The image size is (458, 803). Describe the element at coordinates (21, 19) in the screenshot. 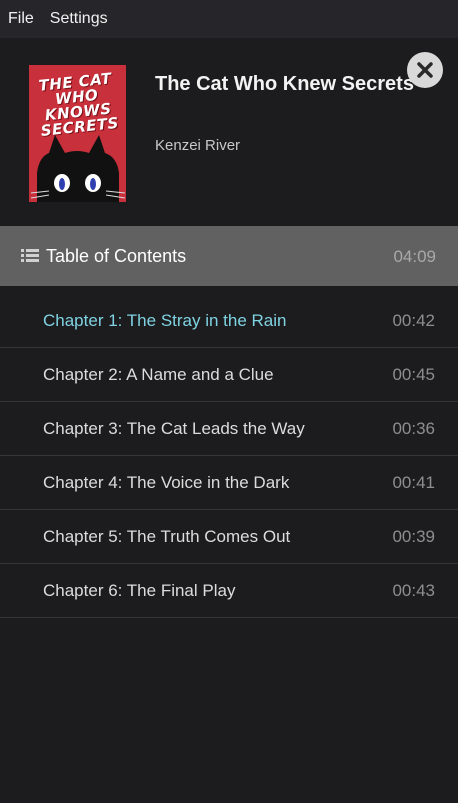

I see `menu-file: File` at that location.